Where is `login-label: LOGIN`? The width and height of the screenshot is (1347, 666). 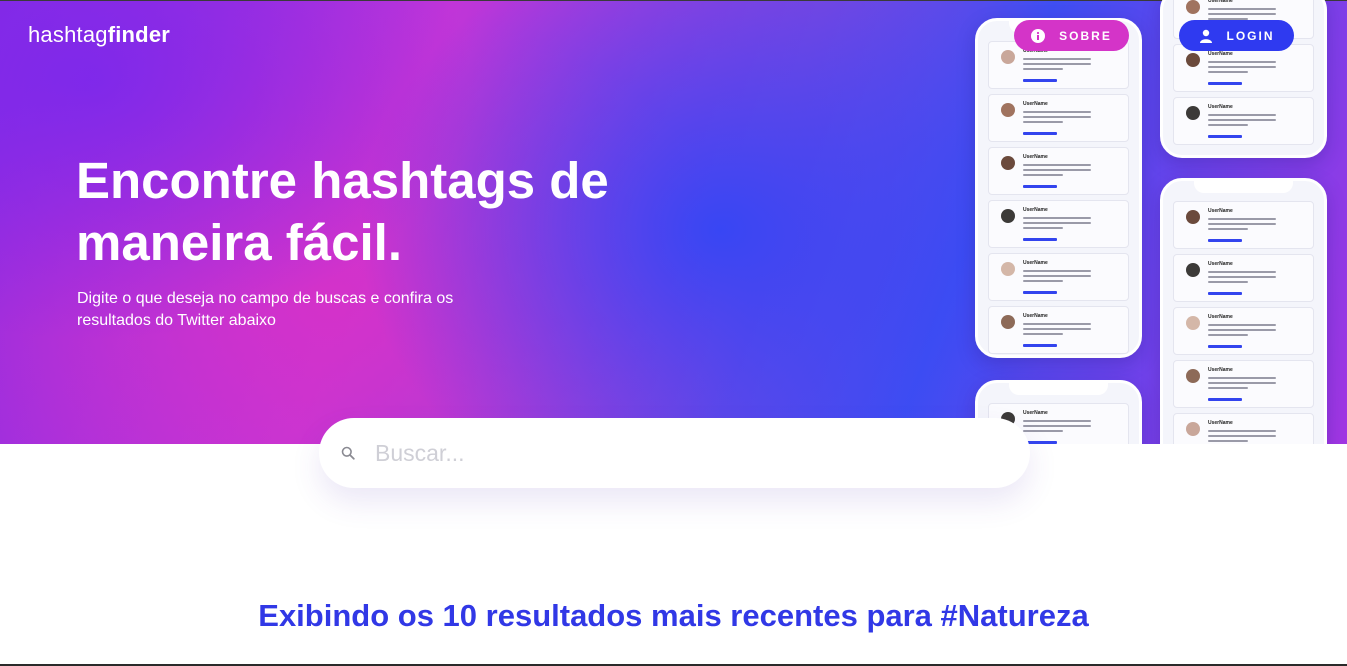
login-label: LOGIN is located at coordinates (1250, 35).